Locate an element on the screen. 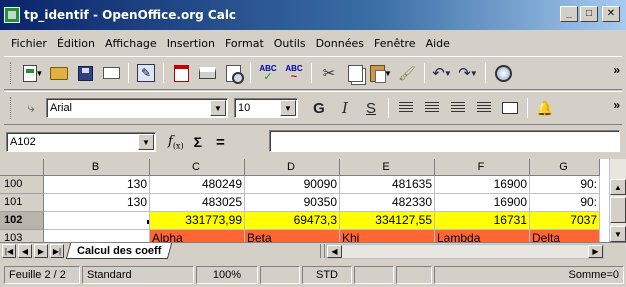  scroll-down-icon: ▼ is located at coordinates (618, 234).